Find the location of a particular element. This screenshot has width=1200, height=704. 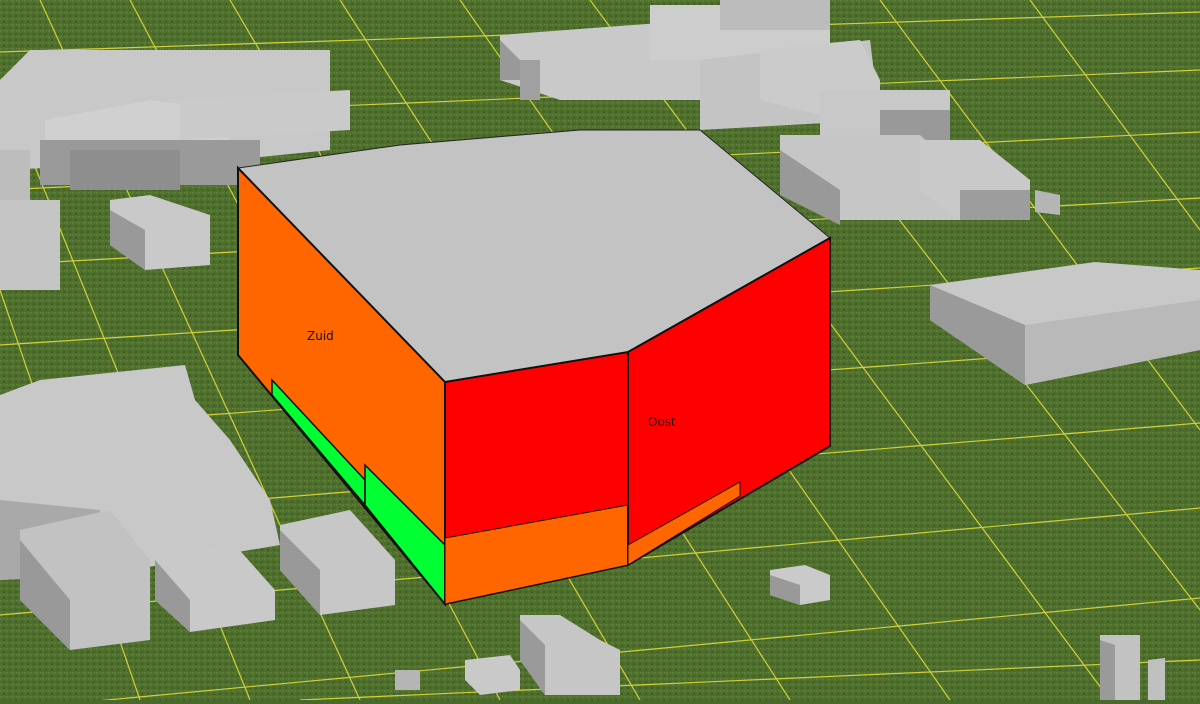

facade-label-east: Oost is located at coordinates (662, 422).